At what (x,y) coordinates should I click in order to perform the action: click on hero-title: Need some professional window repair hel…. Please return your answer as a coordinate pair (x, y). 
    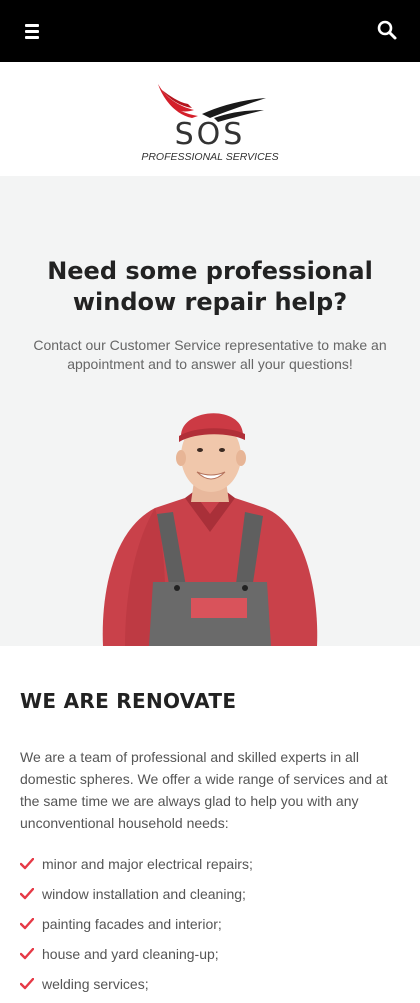
    Looking at the image, I should click on (210, 286).